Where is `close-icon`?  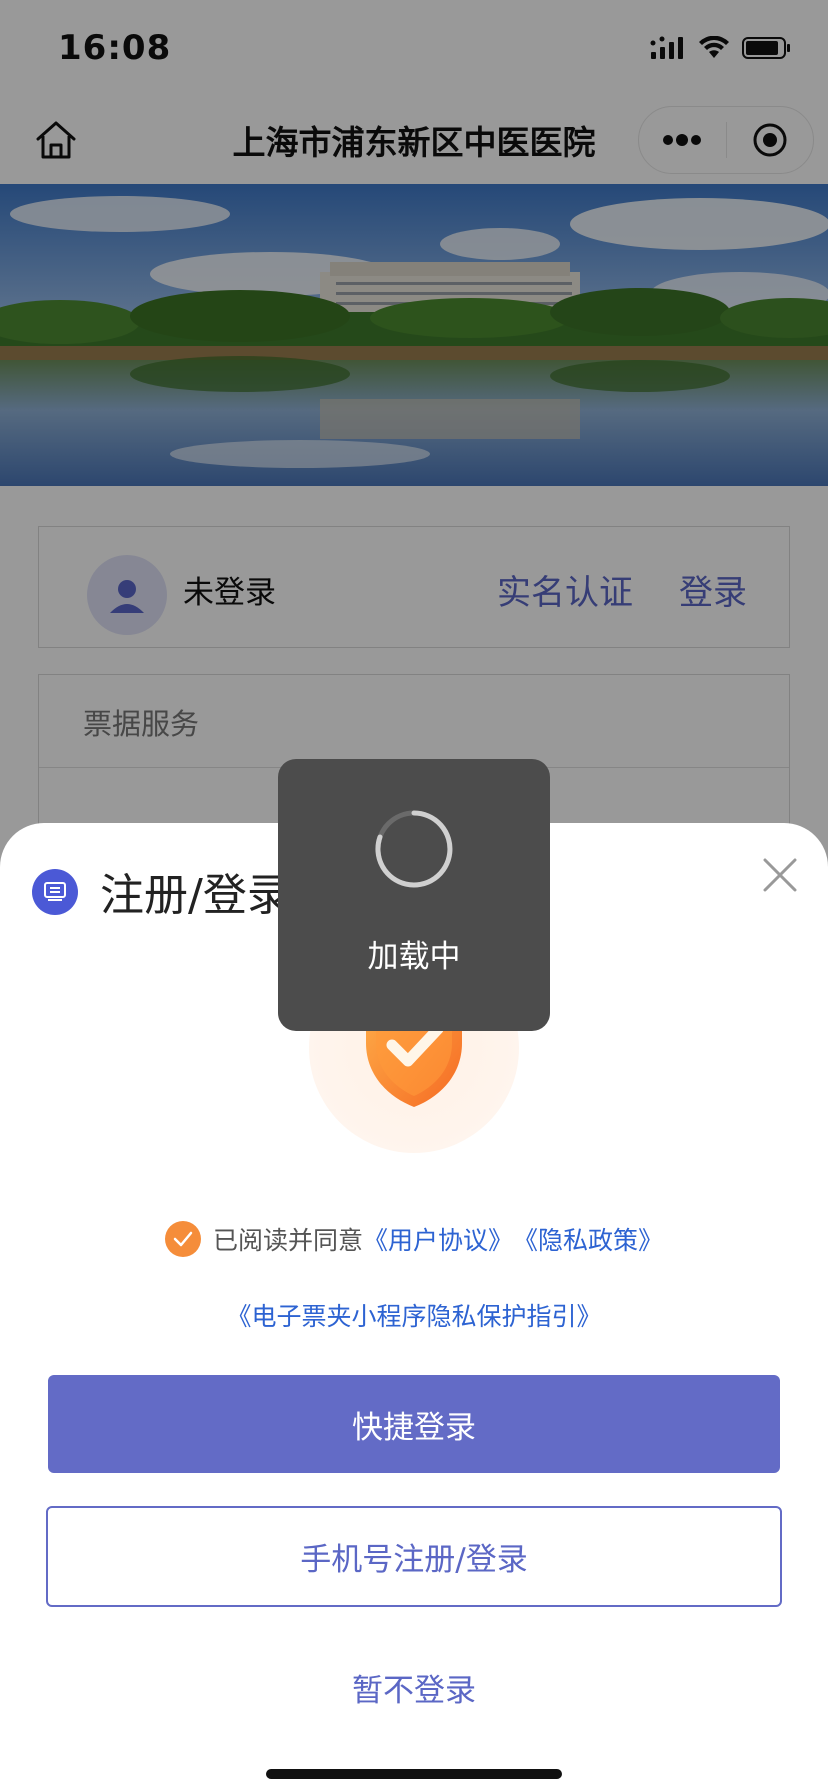 close-icon is located at coordinates (780, 875).